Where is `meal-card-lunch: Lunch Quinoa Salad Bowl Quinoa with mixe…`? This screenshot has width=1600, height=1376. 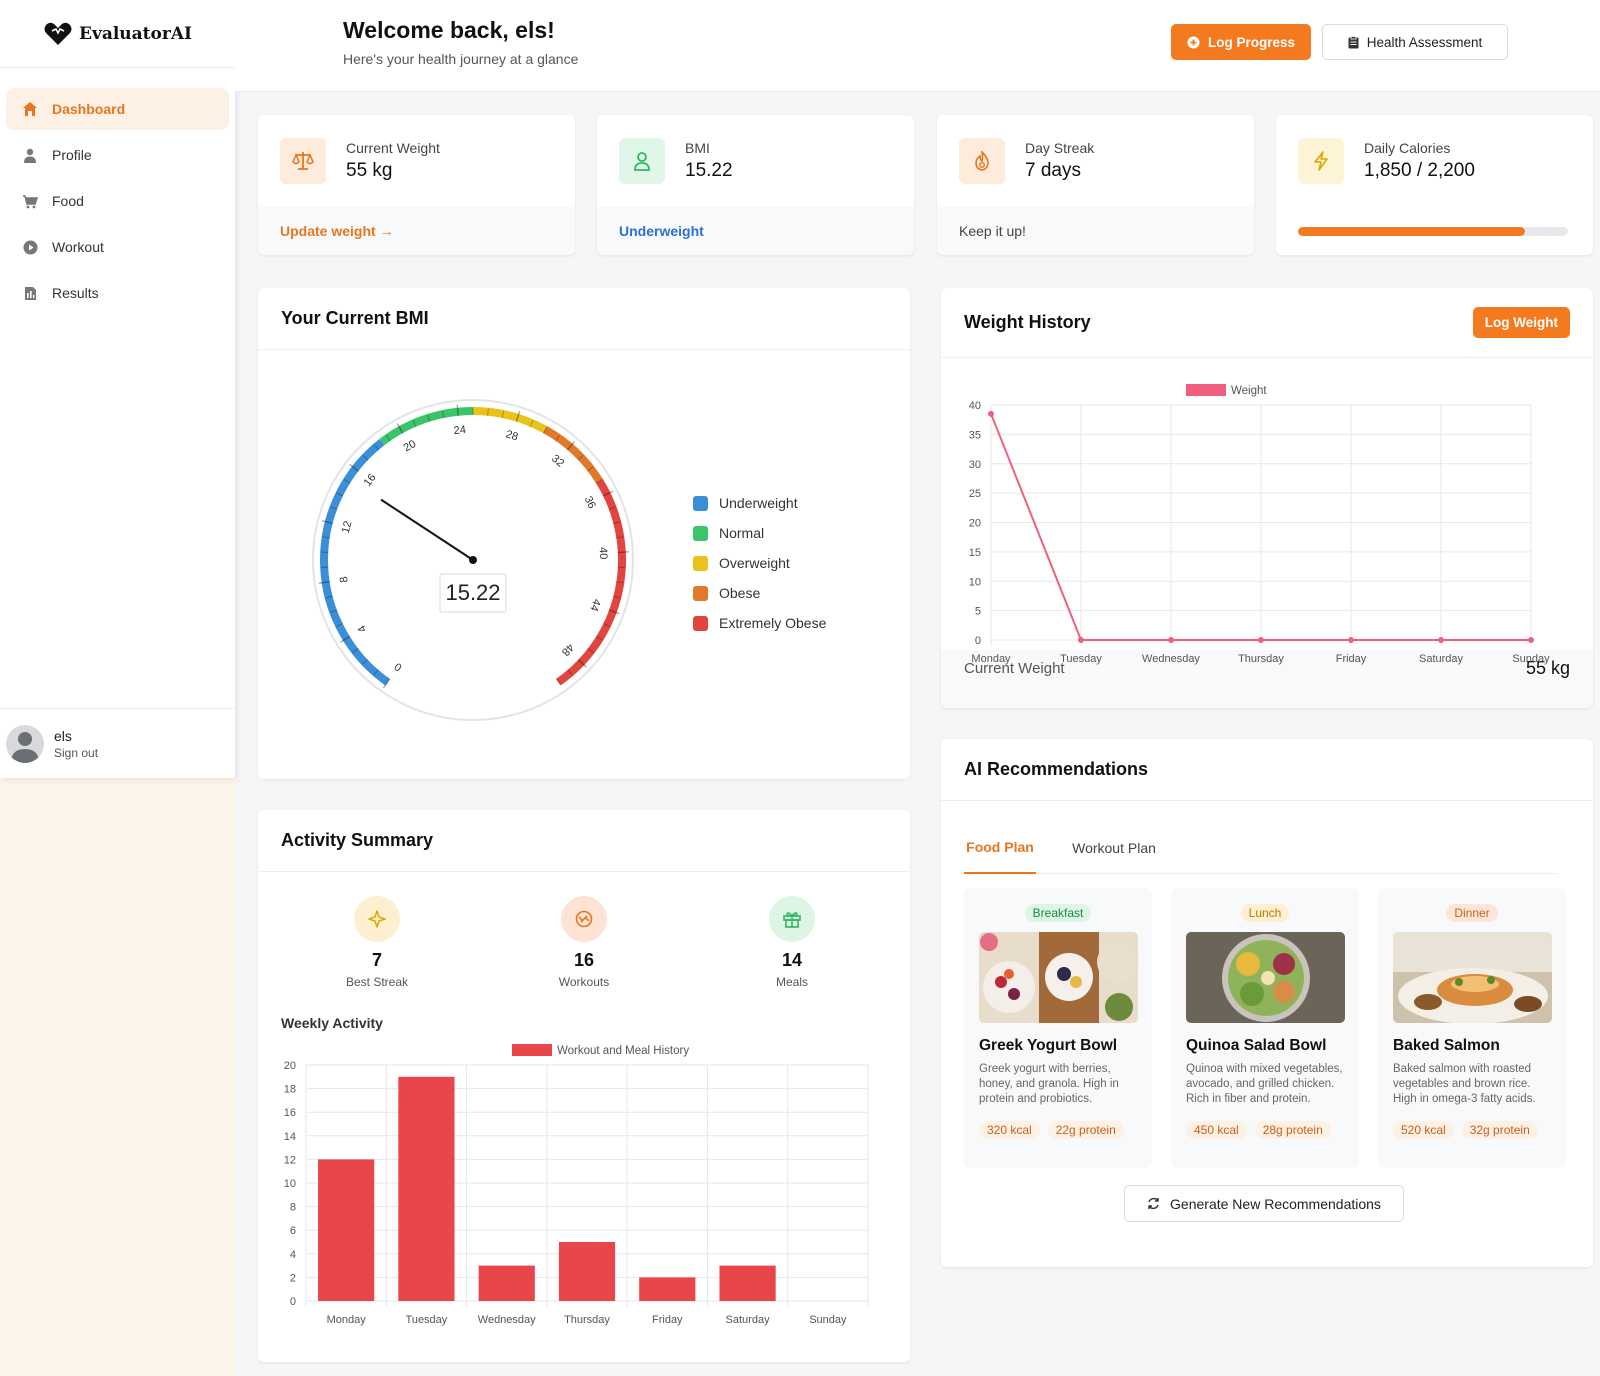
meal-card-lunch: Lunch Quinoa Salad Bowl Quinoa with mixe… is located at coordinates (1265, 1028).